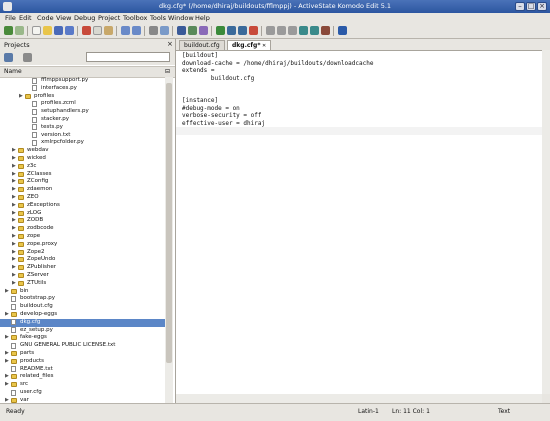  I want to click on tree-scroll-thumb, so click(169, 223).